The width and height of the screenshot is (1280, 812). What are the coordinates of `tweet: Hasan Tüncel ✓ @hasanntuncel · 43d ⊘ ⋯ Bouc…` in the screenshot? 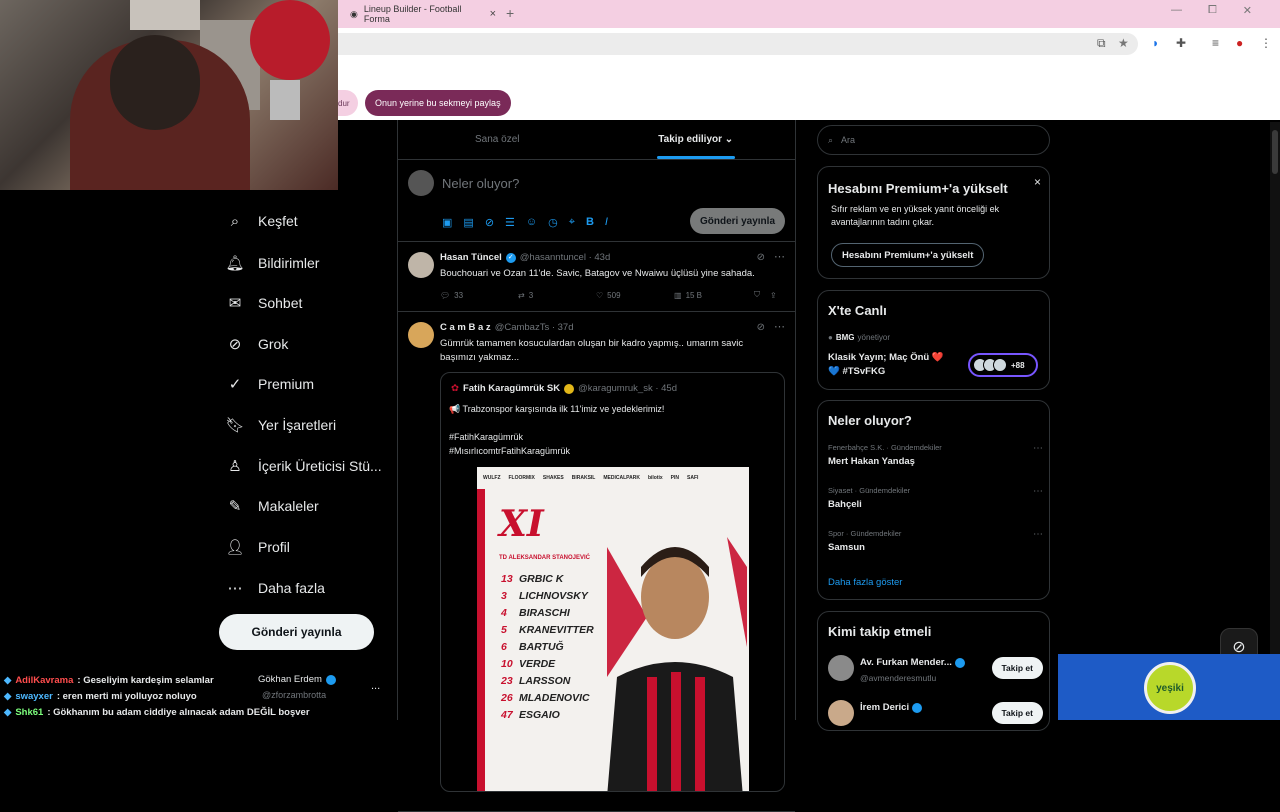 It's located at (596, 277).